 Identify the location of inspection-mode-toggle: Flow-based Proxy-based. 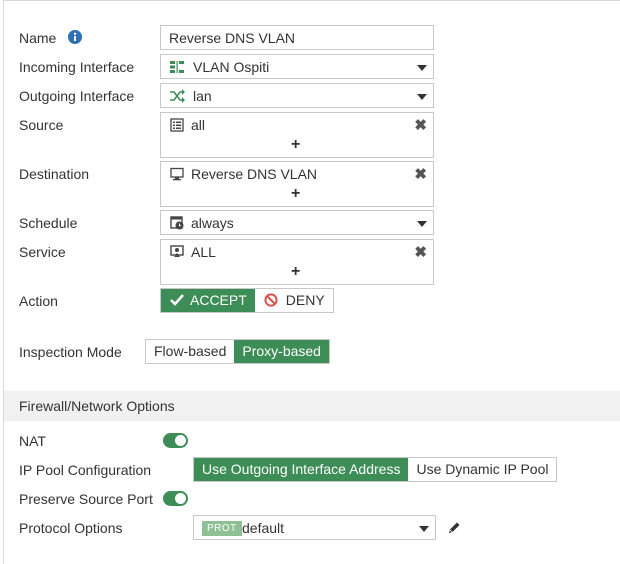
(237, 351).